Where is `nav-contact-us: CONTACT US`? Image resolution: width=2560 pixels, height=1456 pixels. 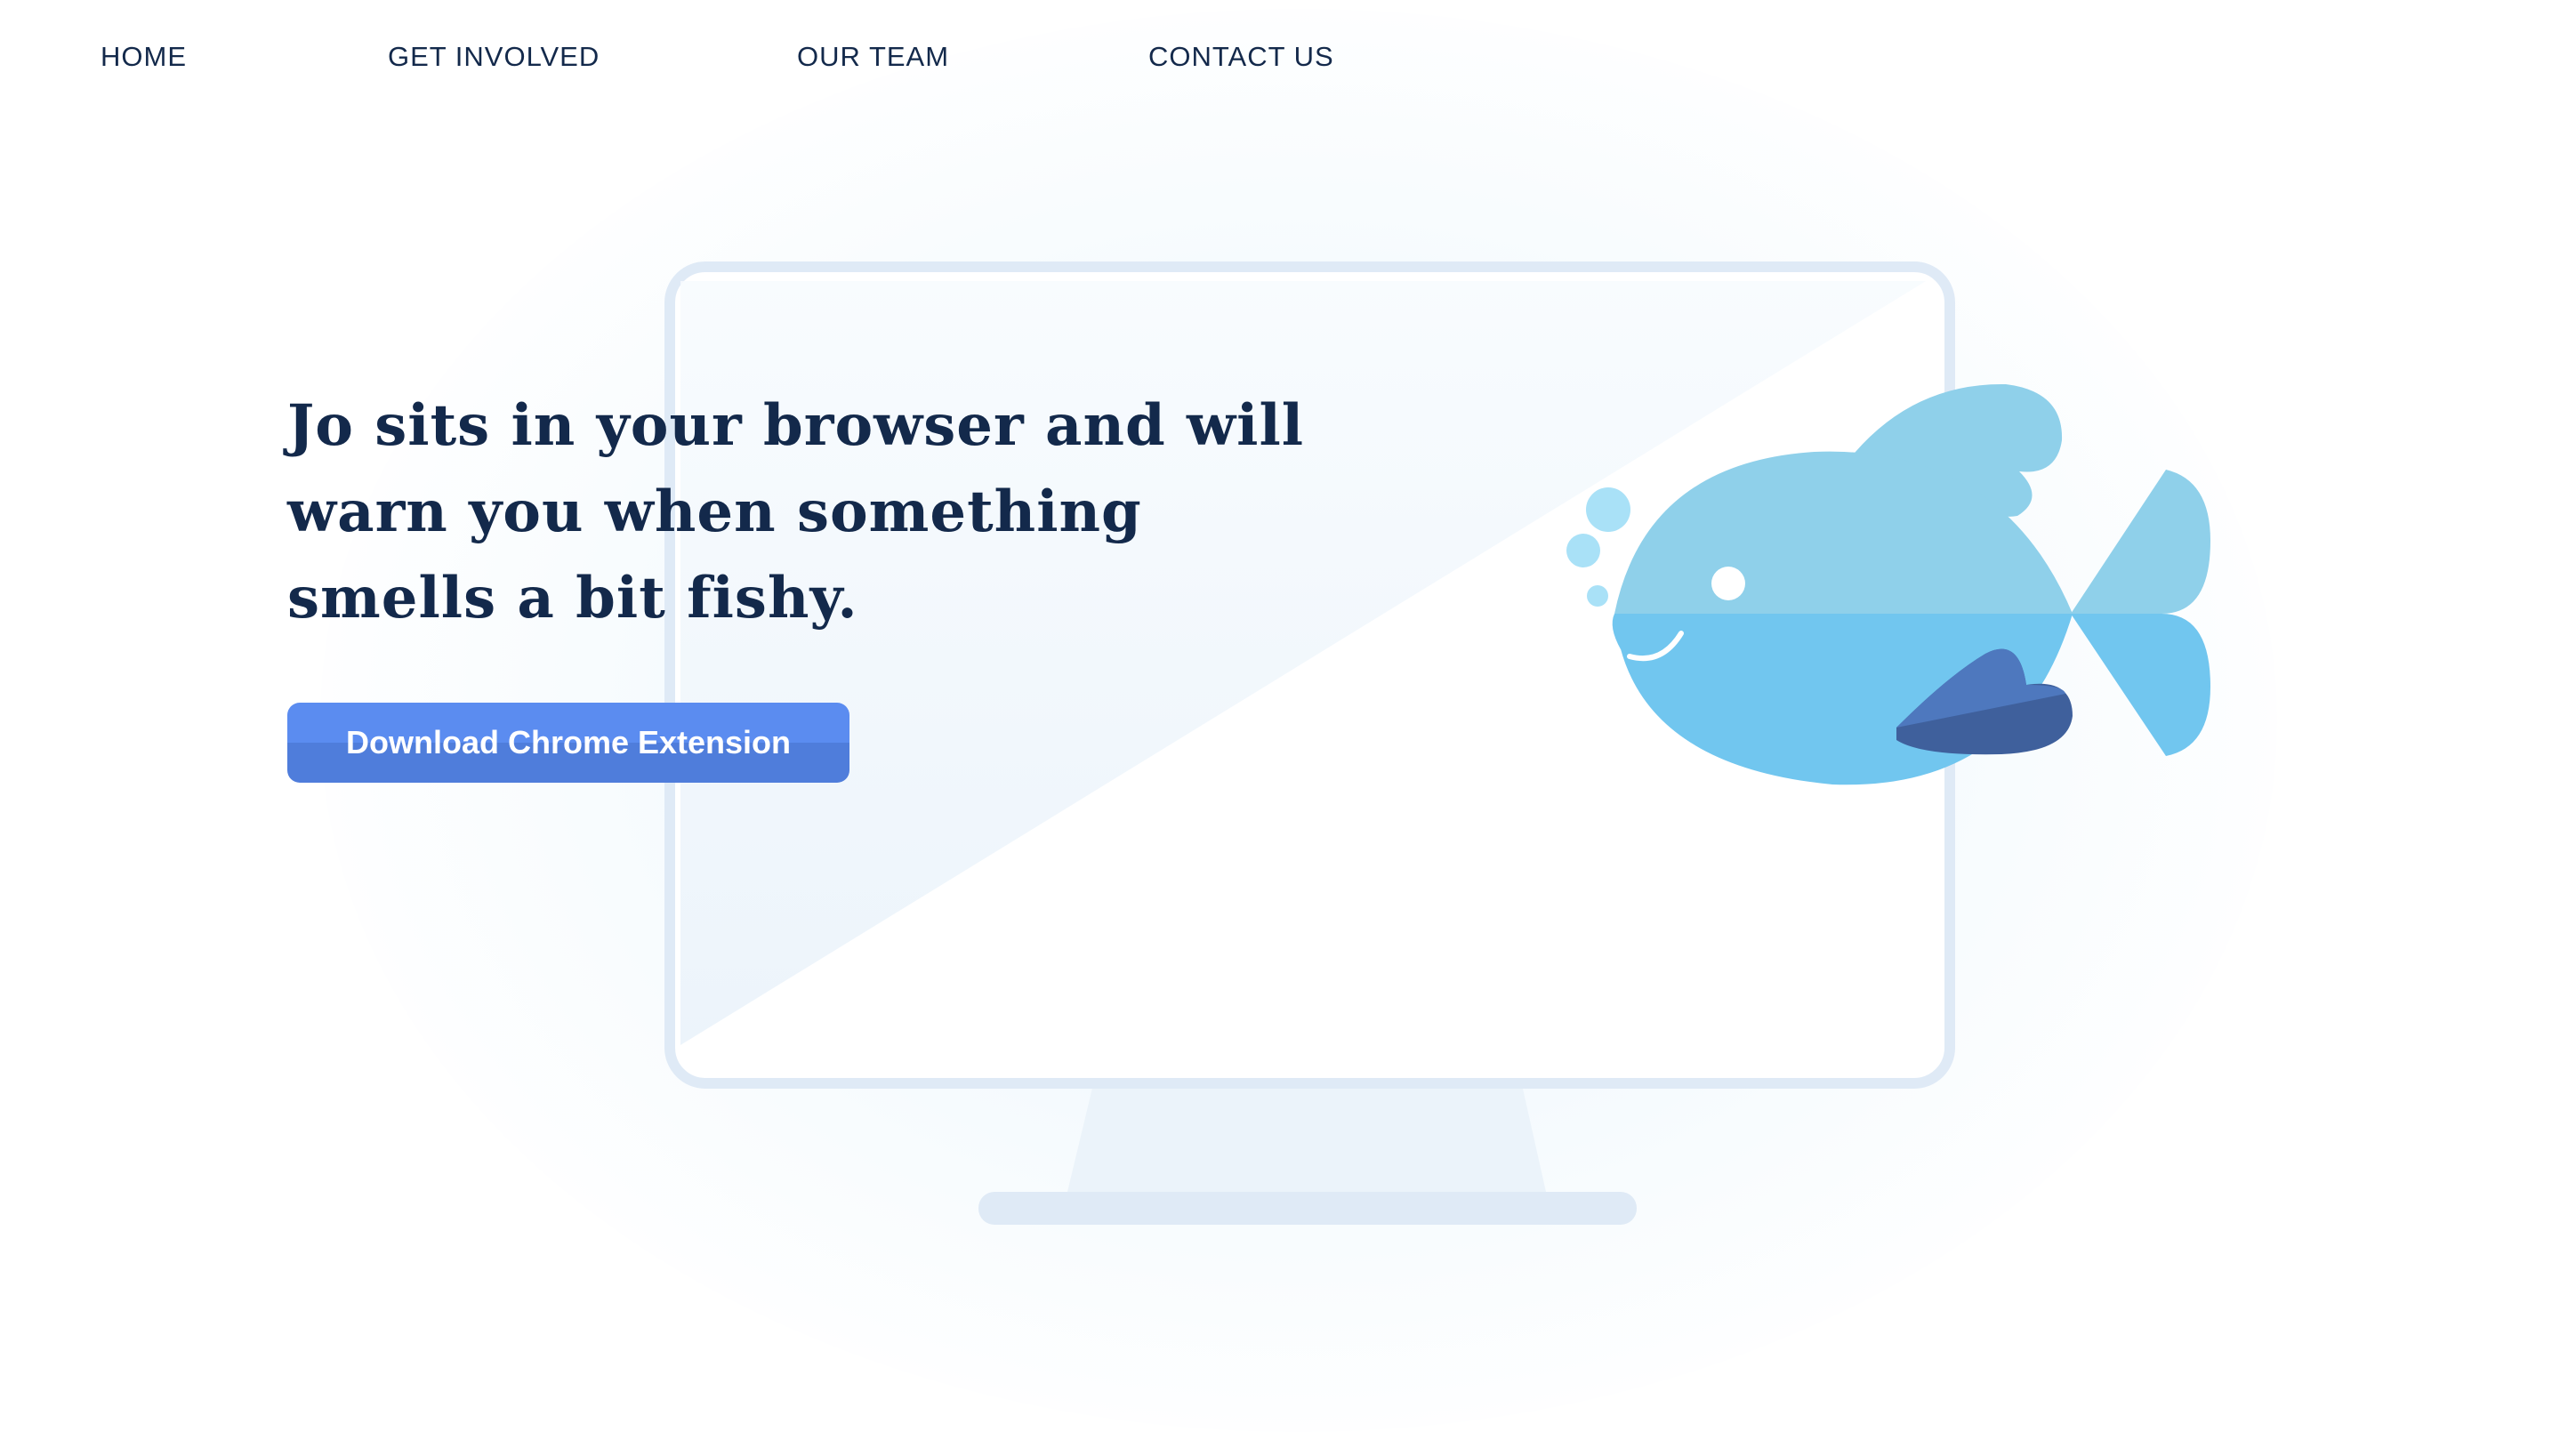
nav-contact-us: CONTACT US is located at coordinates (1241, 57).